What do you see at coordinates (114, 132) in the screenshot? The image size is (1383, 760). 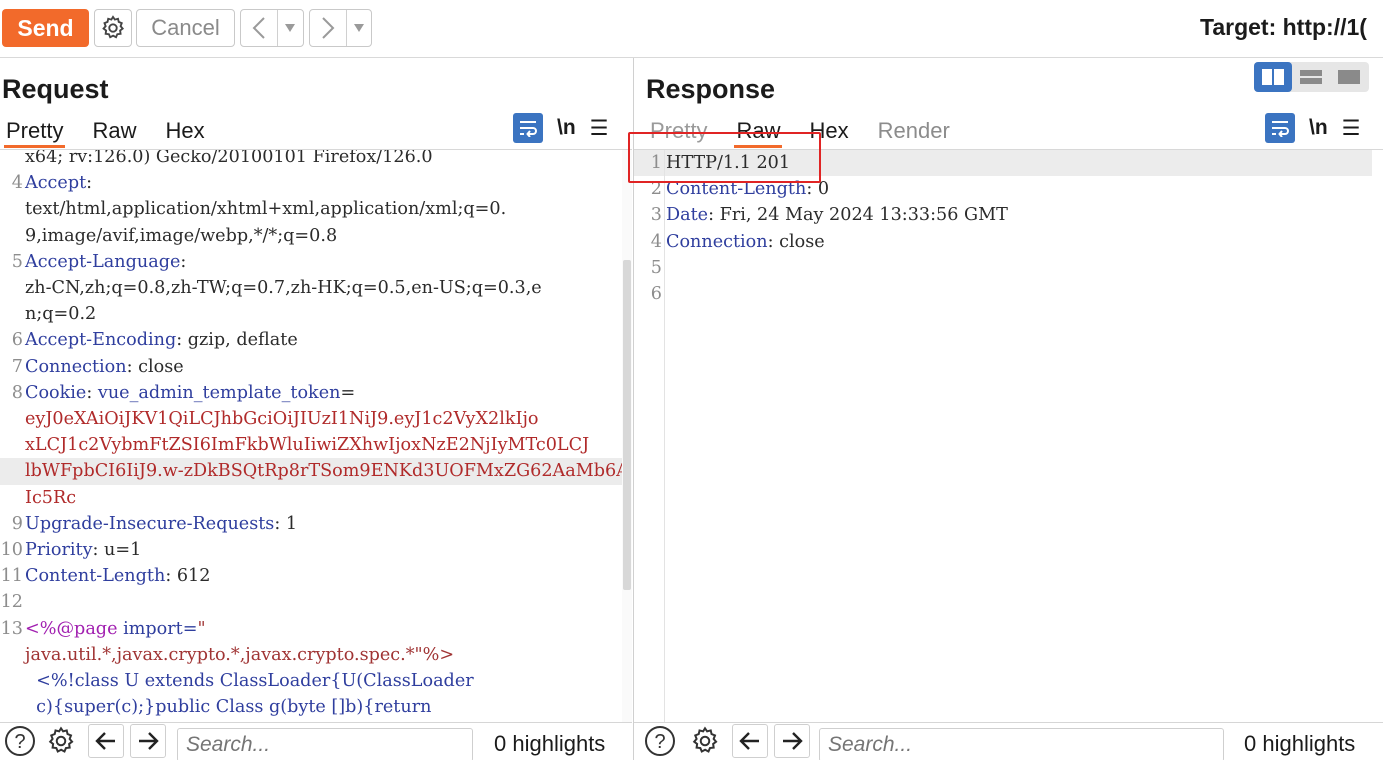 I see `tab-raw: Raw` at bounding box center [114, 132].